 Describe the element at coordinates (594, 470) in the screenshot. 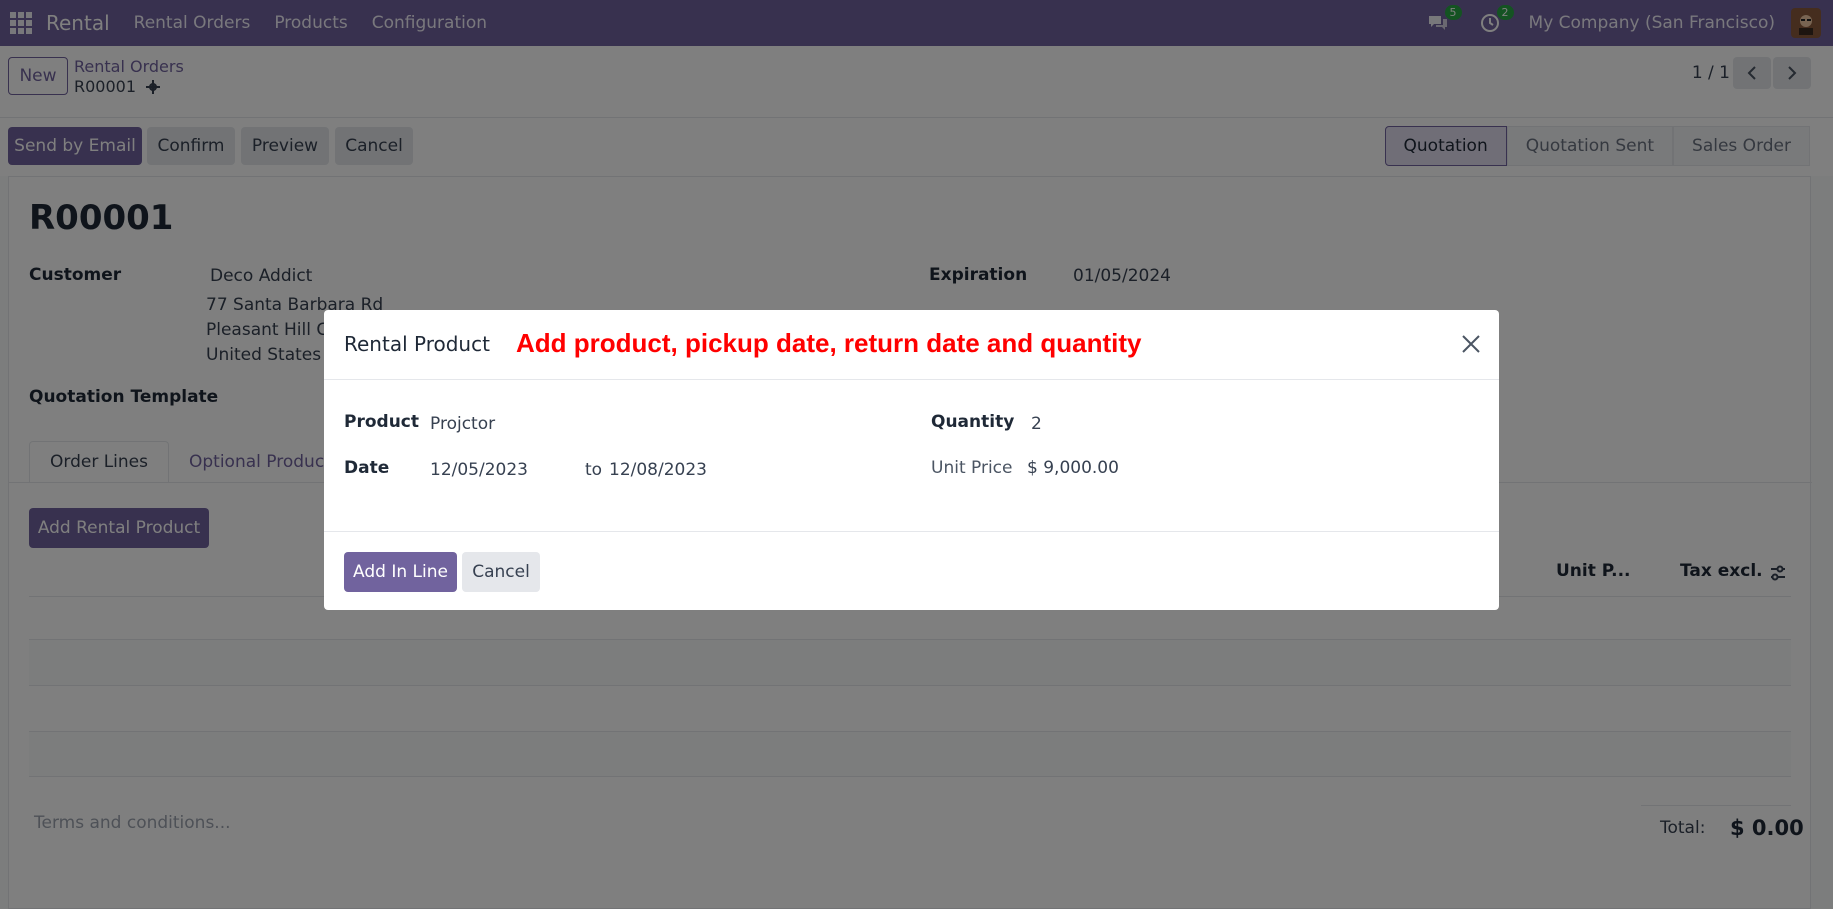

I see `date-to-label: to` at that location.